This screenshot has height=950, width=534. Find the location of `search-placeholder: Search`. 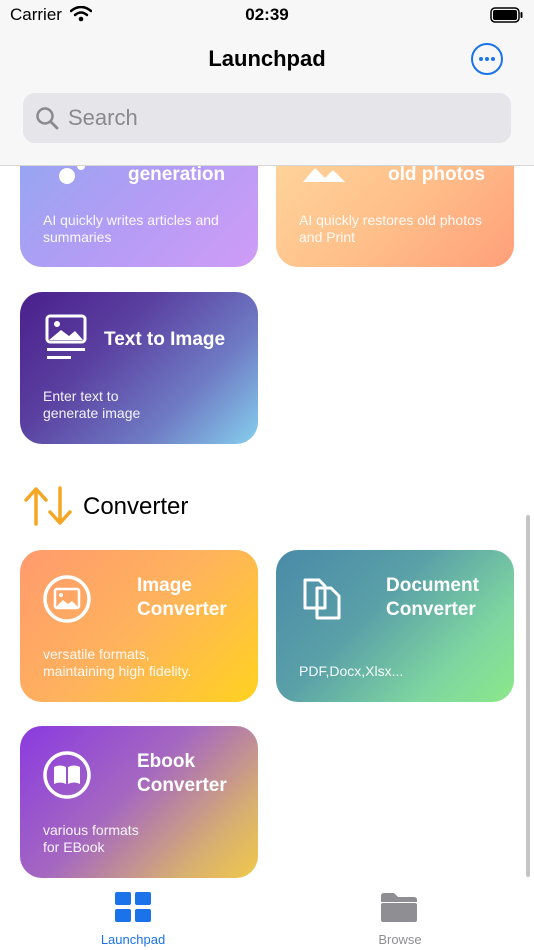

search-placeholder: Search is located at coordinates (103, 117).